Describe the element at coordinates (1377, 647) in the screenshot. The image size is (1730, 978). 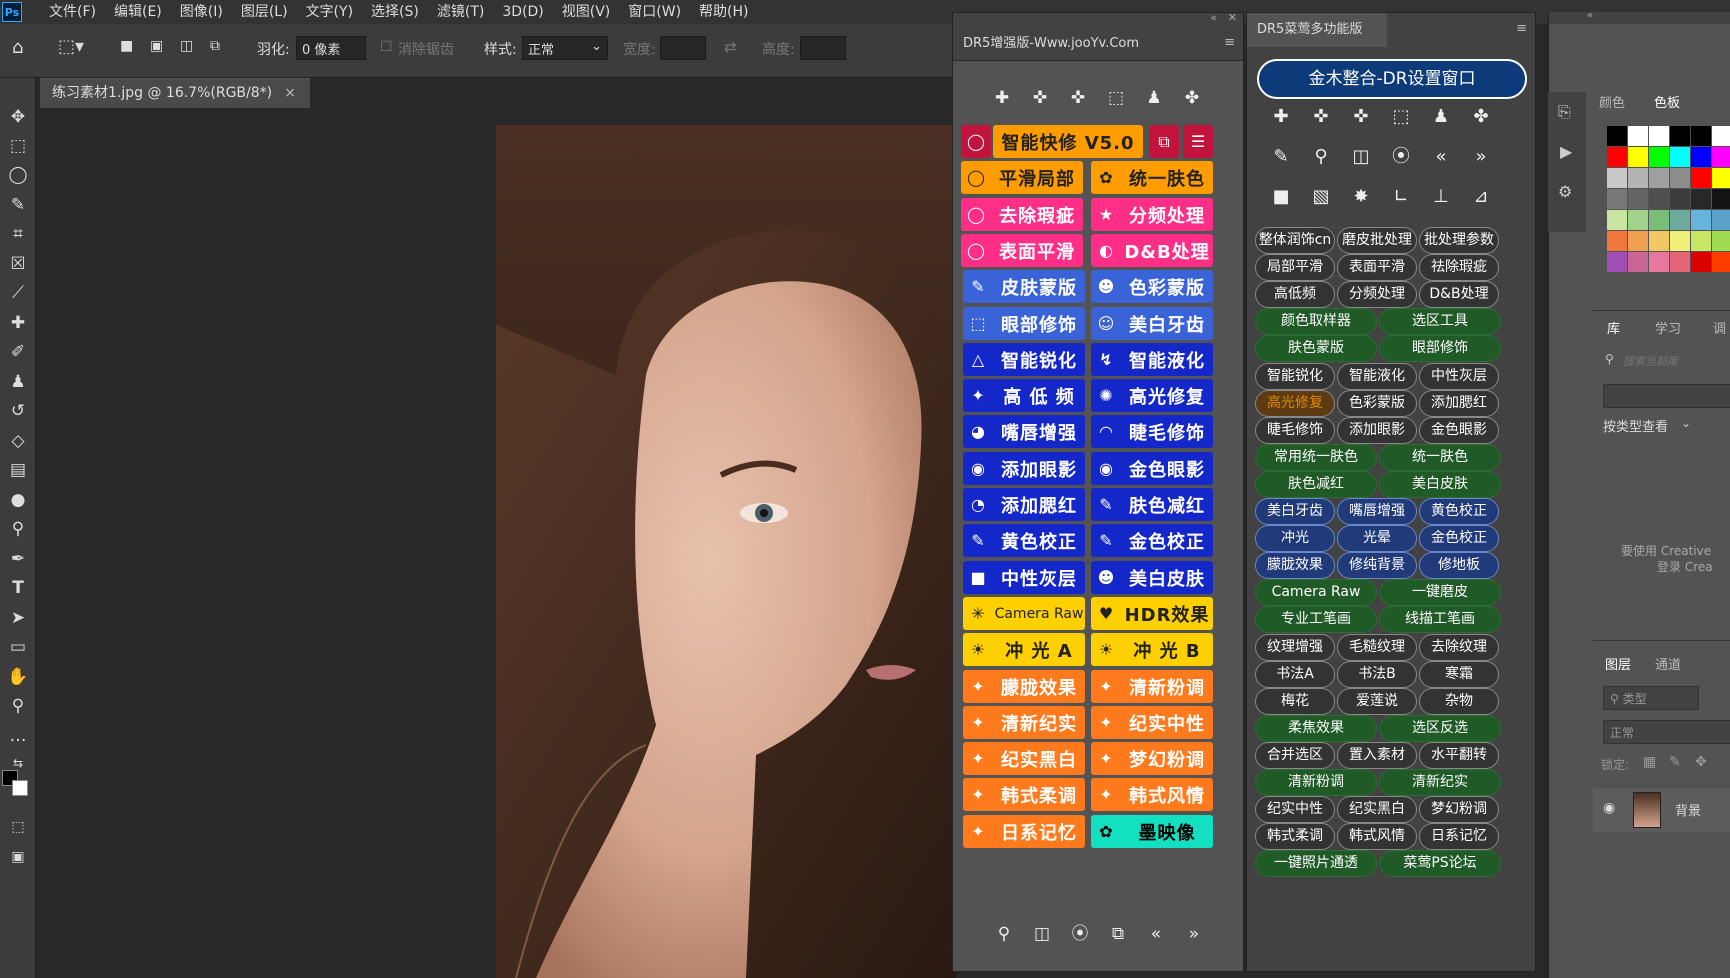
I see `pill-15-1: 毛糙纹理` at that location.